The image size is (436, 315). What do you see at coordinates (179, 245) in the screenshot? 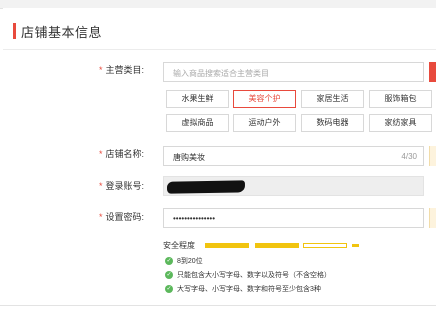
I see `strength-label: 安全程度` at bounding box center [179, 245].